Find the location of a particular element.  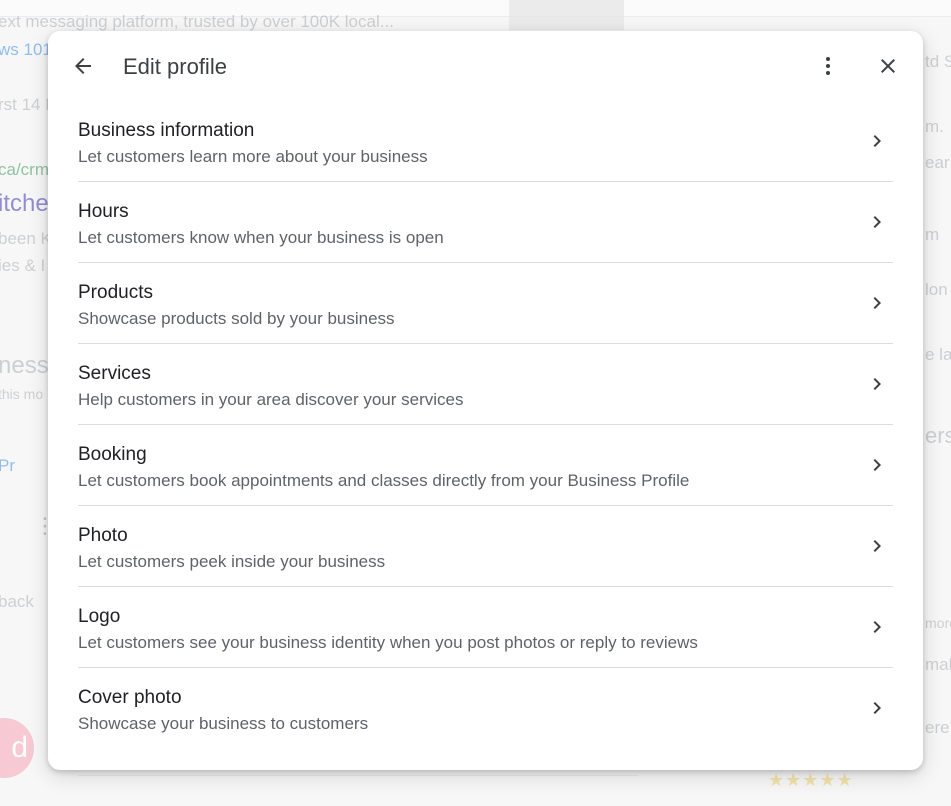

menu-item-title: Products is located at coordinates (115, 292).